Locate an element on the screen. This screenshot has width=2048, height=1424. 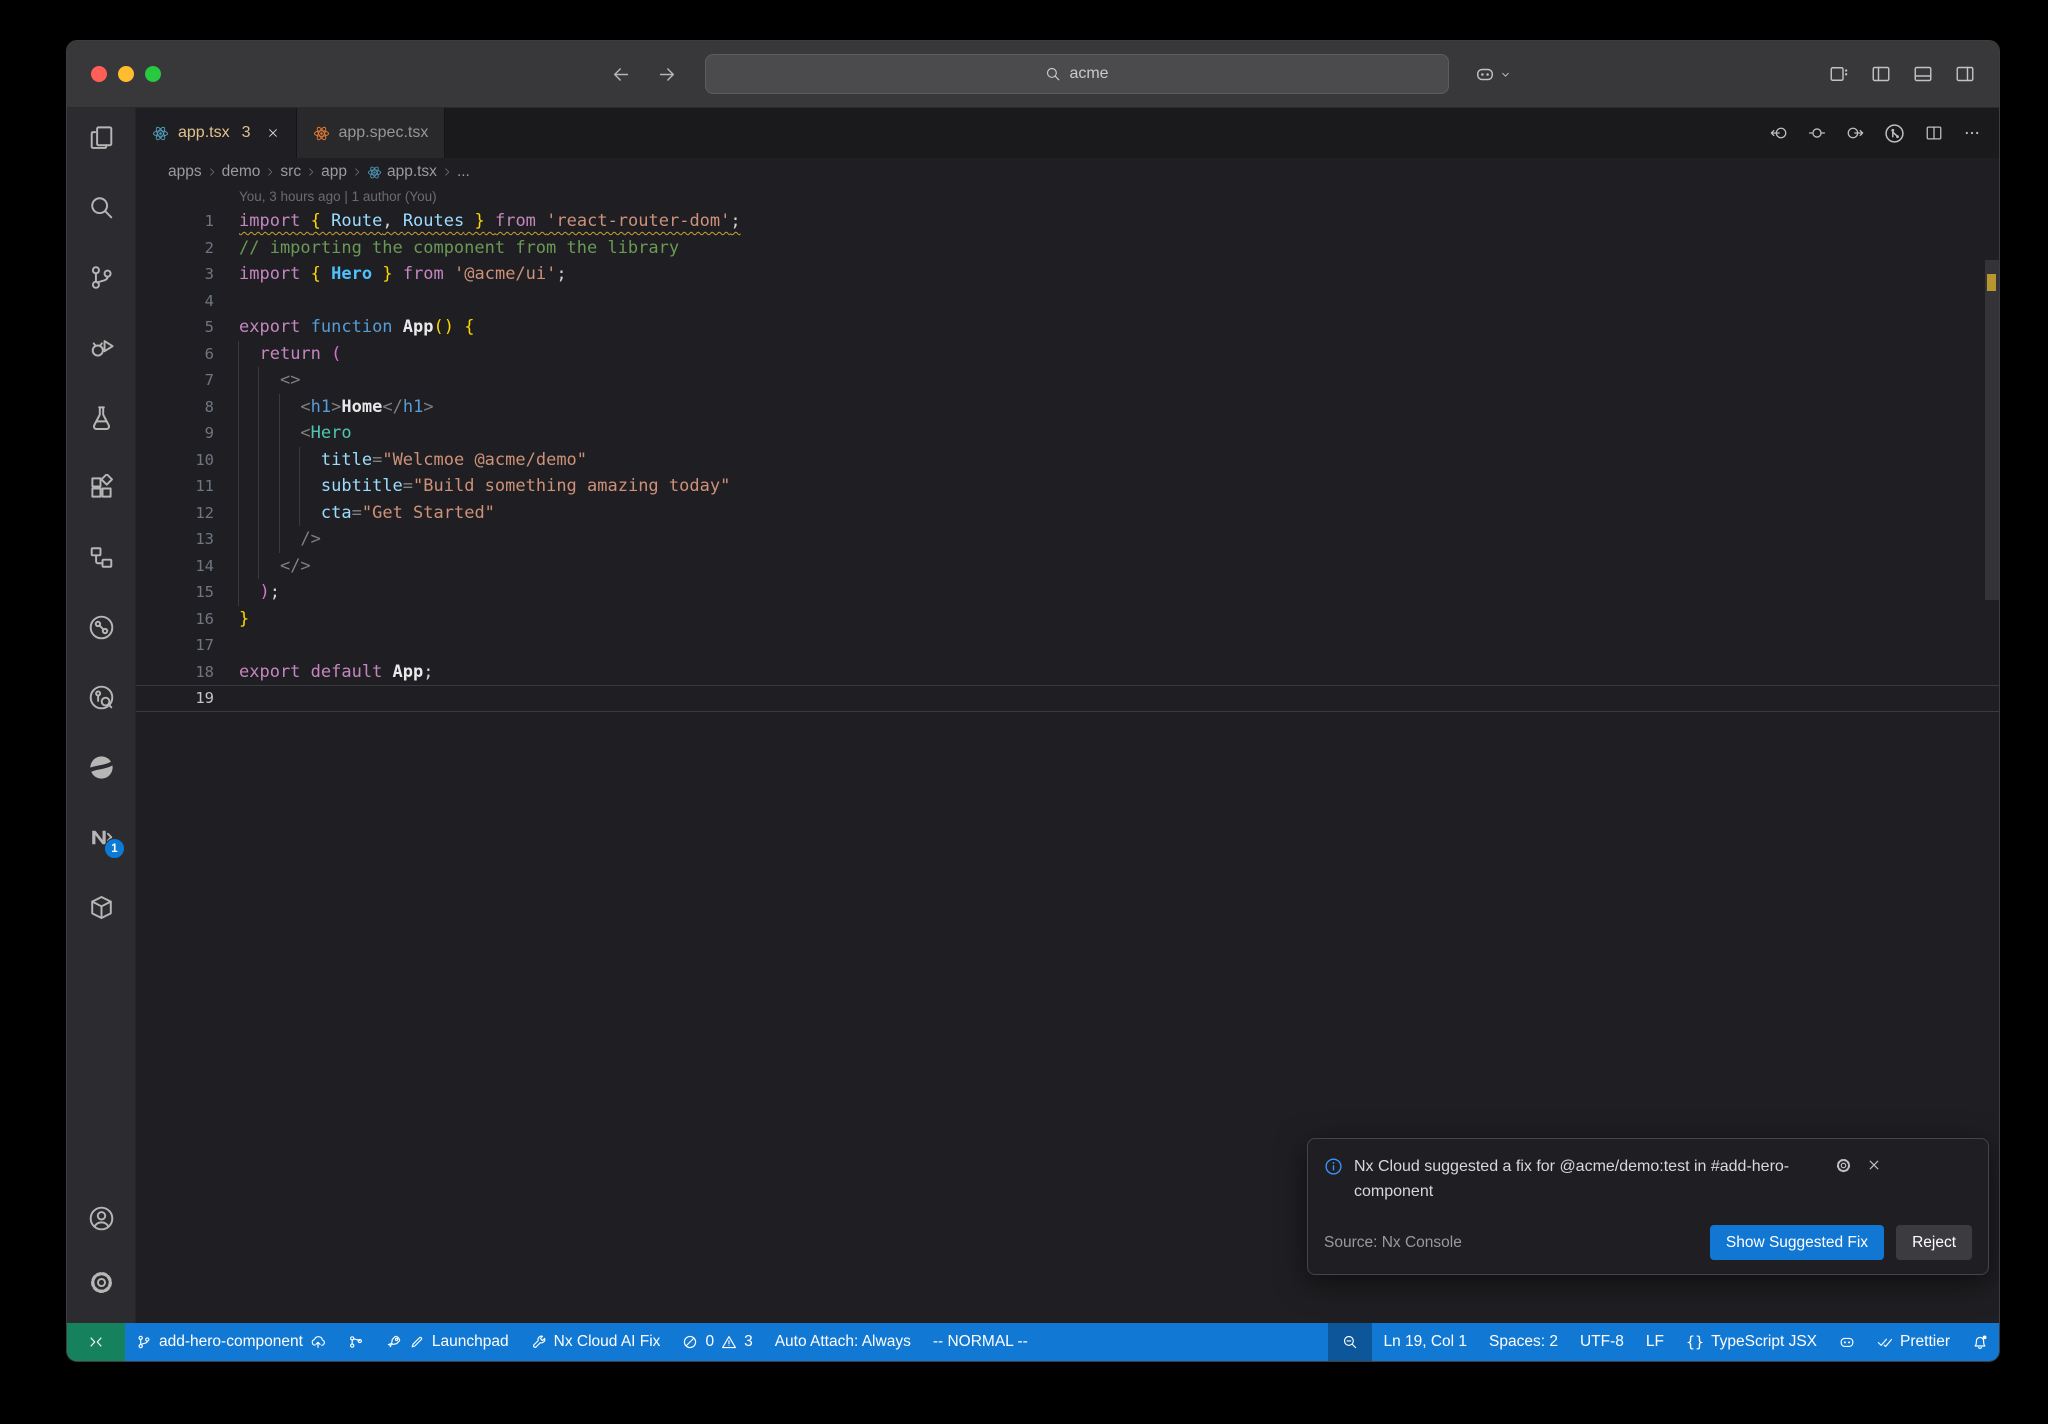
code-line-19: 19 is located at coordinates (1067, 698).